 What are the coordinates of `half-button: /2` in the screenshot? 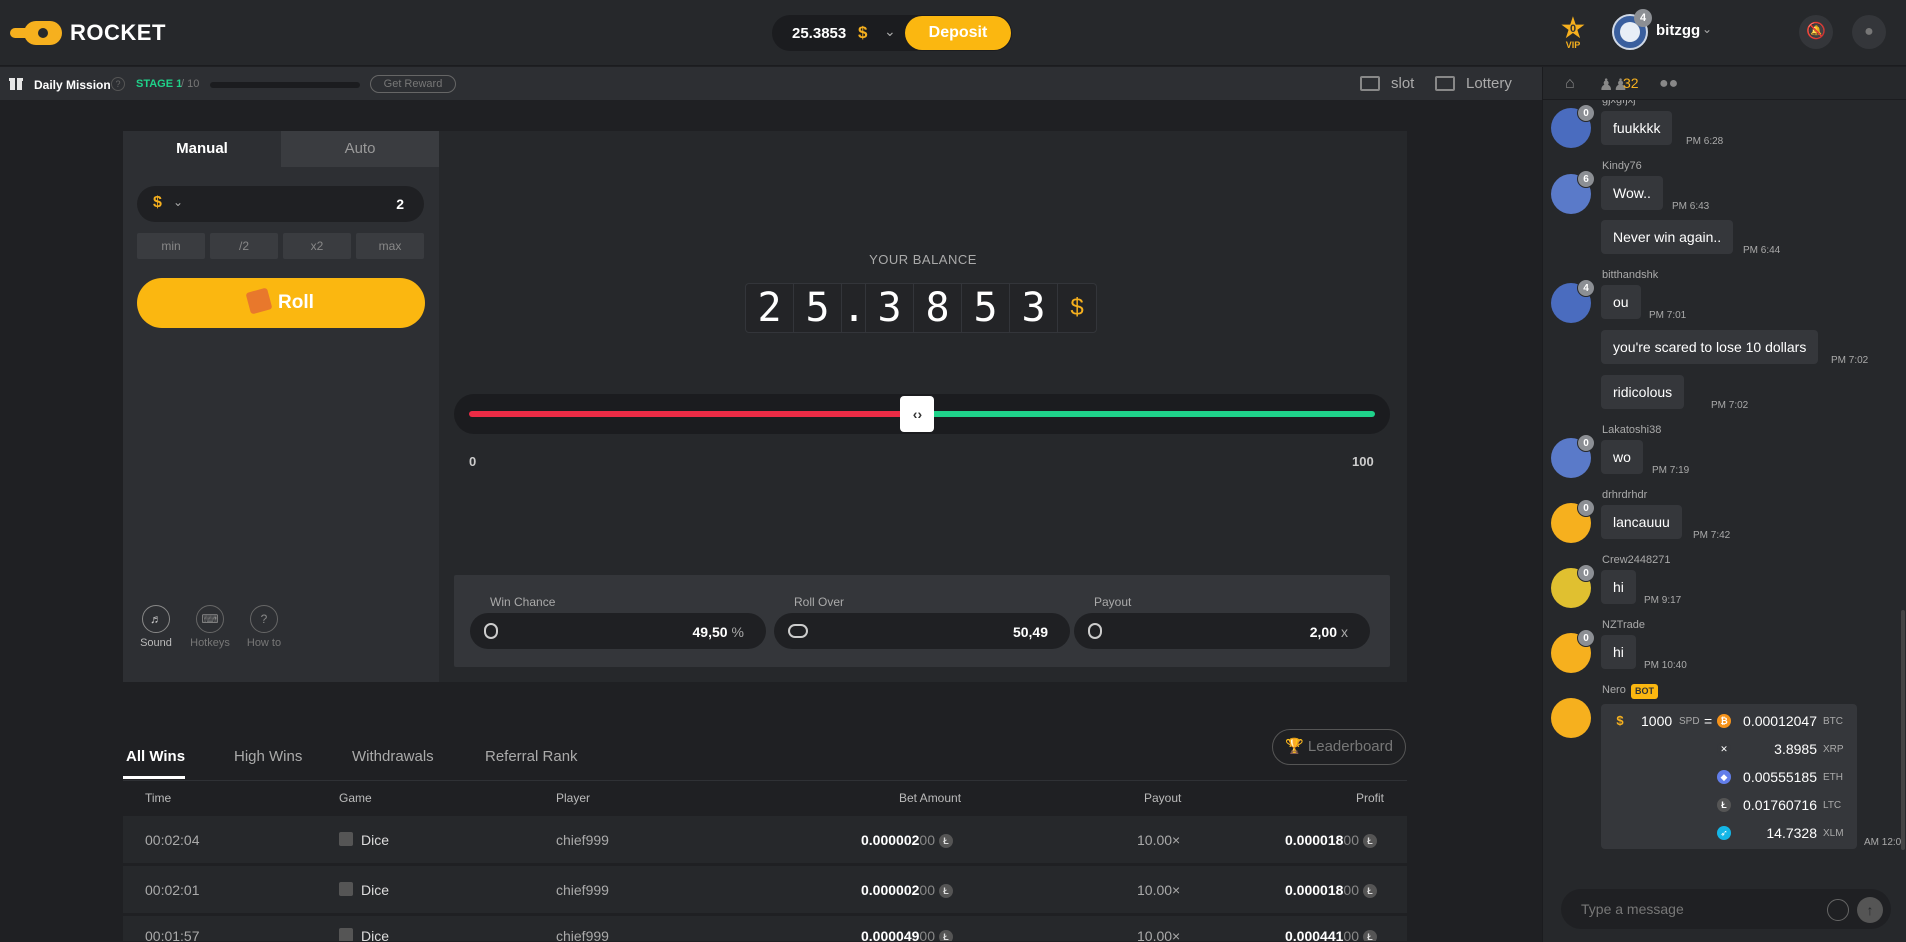 It's located at (244, 246).